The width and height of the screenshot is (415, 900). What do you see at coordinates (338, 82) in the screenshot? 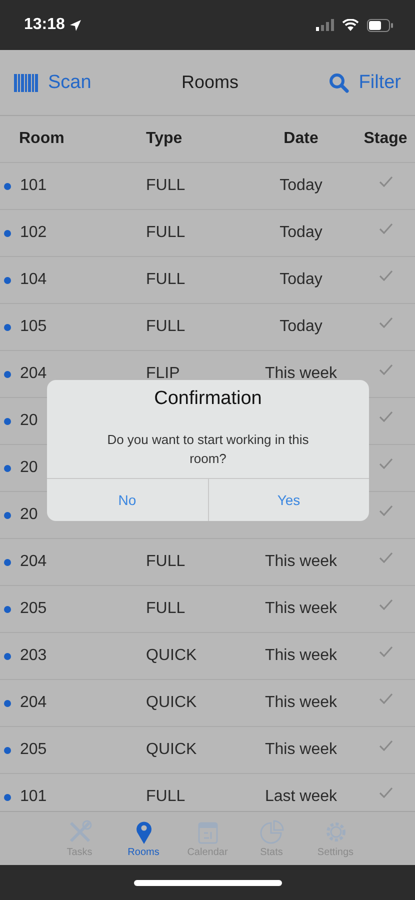
I see `search-icon` at bounding box center [338, 82].